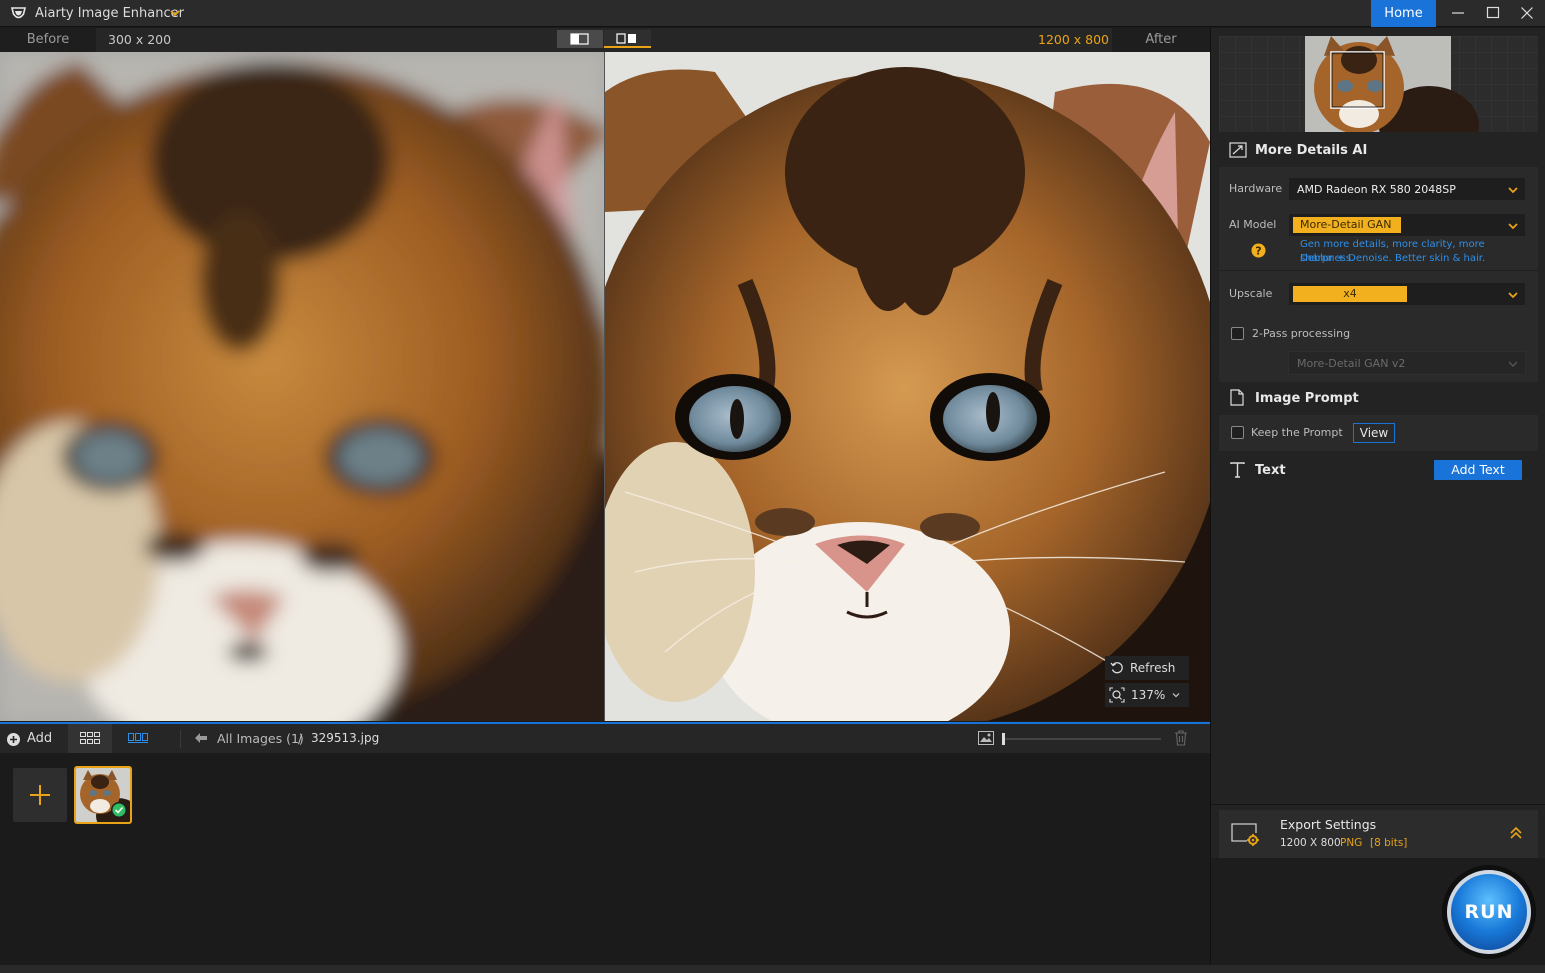 The width and height of the screenshot is (1545, 973). I want to click on app-menu-chevron-icon, so click(175, 13).